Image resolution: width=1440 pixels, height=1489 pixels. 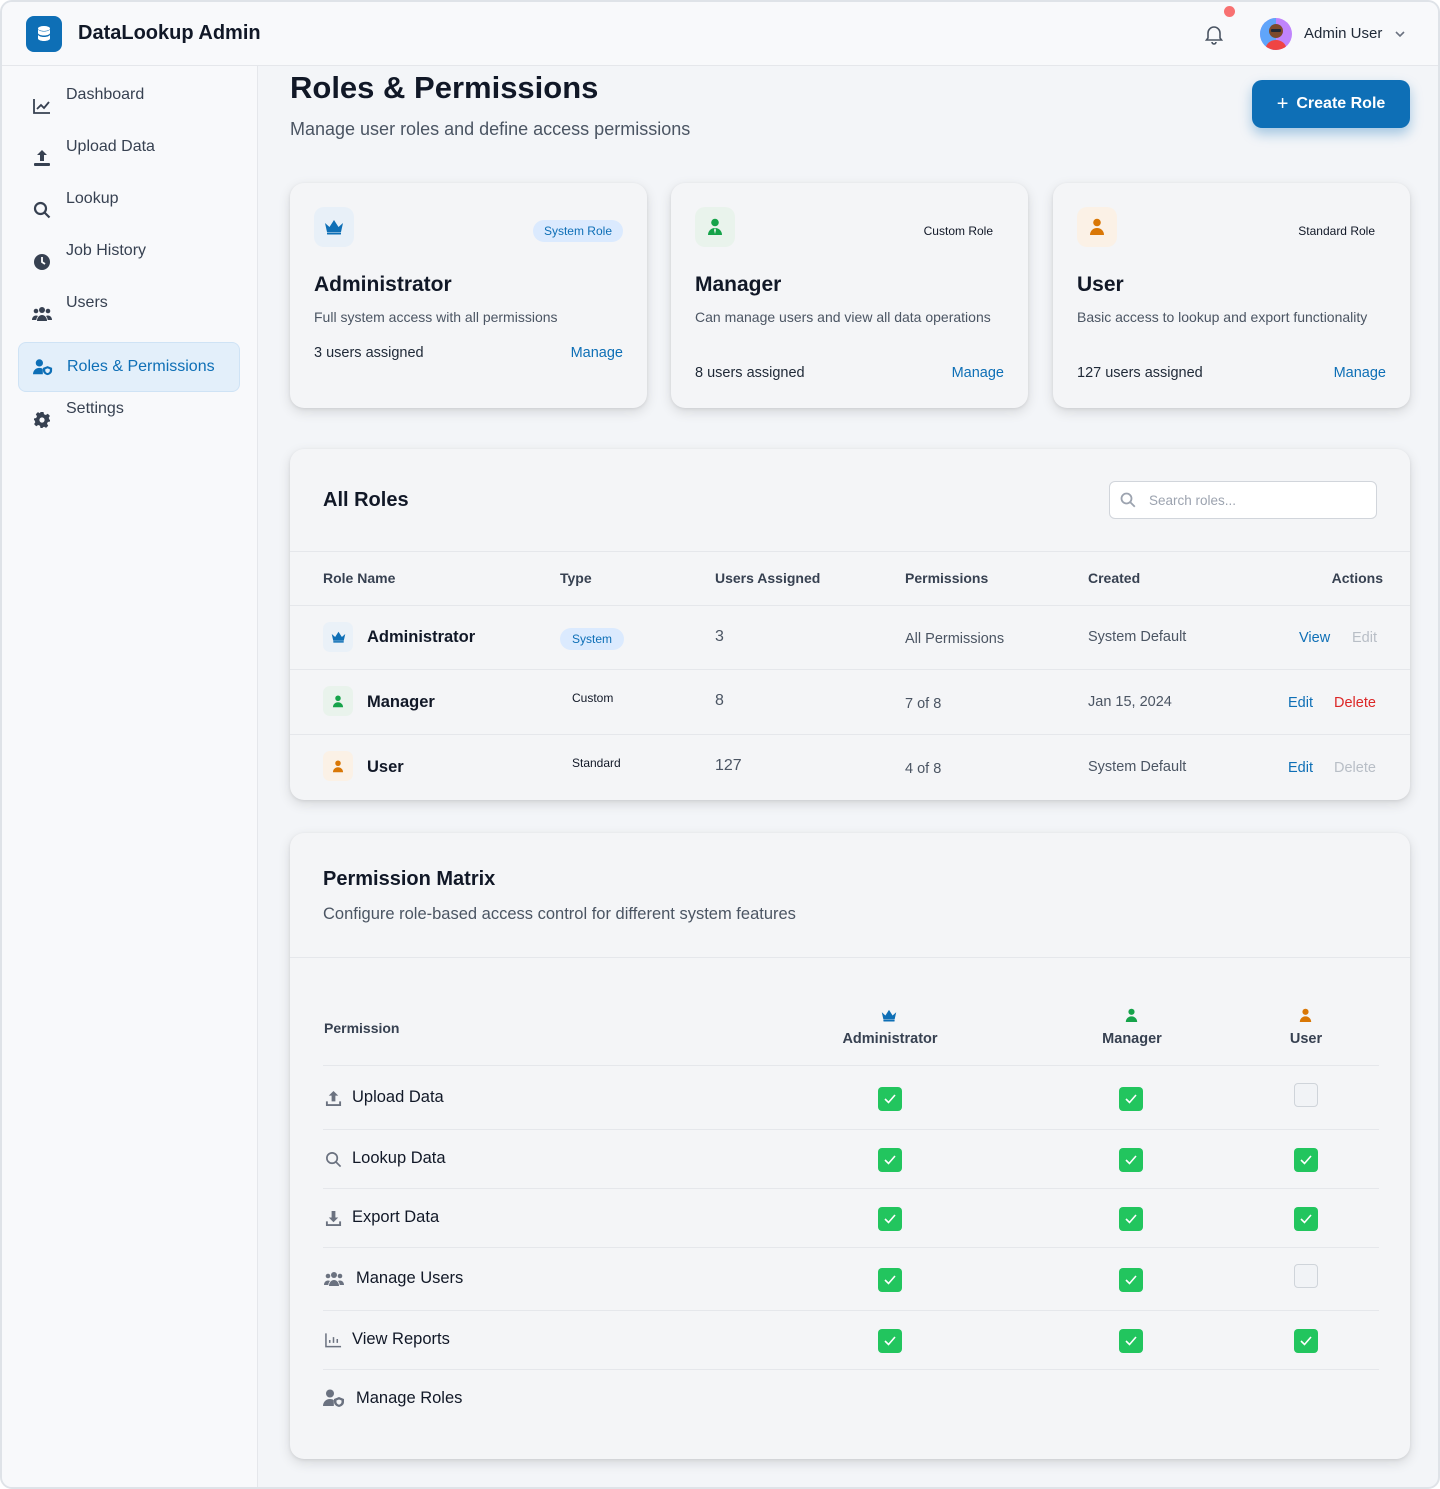 I want to click on view-link: View, so click(x=1314, y=638).